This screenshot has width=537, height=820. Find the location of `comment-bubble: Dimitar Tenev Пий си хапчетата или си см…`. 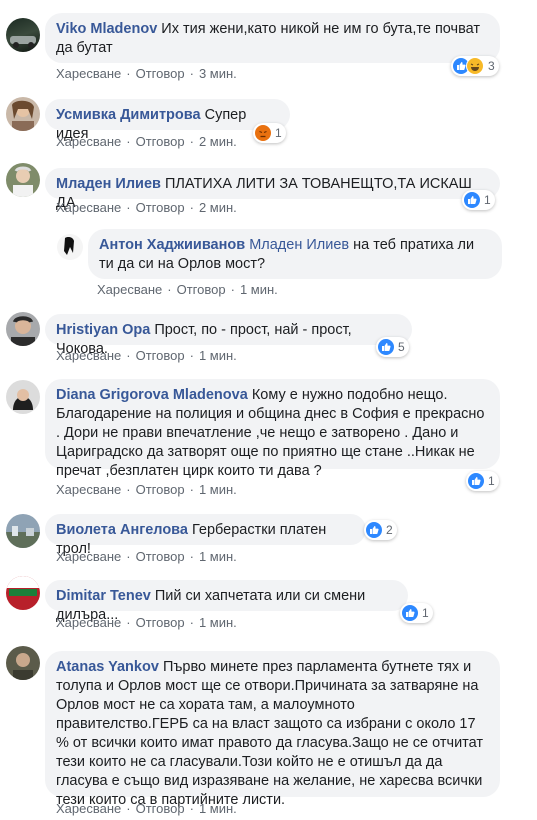

comment-bubble: Dimitar Tenev Пий си хапчетата или си см… is located at coordinates (226, 601).